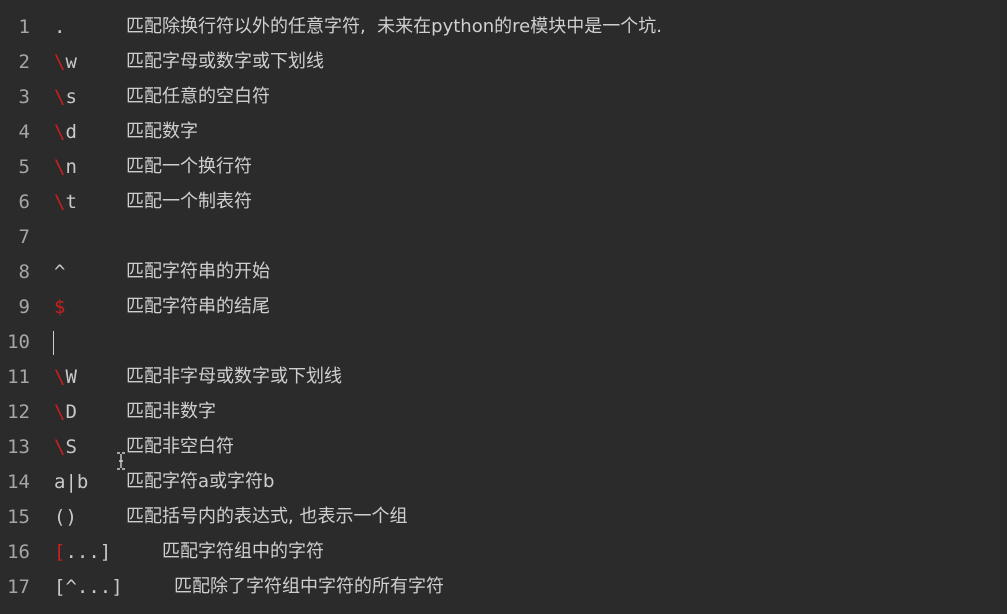 The height and width of the screenshot is (614, 1007). I want to click on code-line: 1 . 匹配除换行符以外的任意字符, 未来在python的re模块中是一个坑., so click(503, 27).